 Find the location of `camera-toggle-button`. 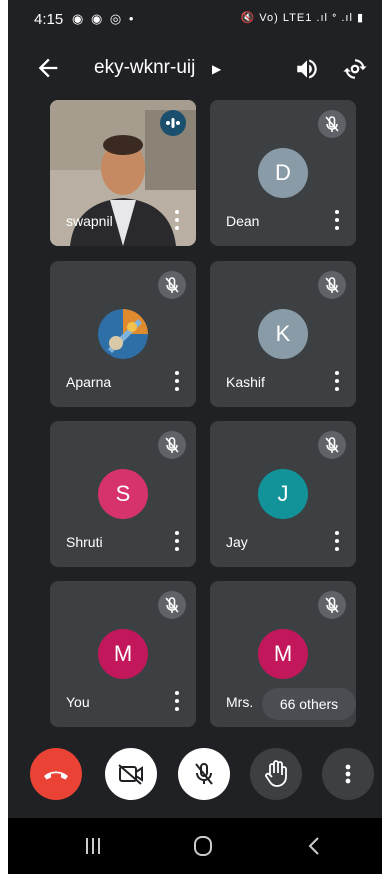

camera-toggle-button is located at coordinates (131, 774).